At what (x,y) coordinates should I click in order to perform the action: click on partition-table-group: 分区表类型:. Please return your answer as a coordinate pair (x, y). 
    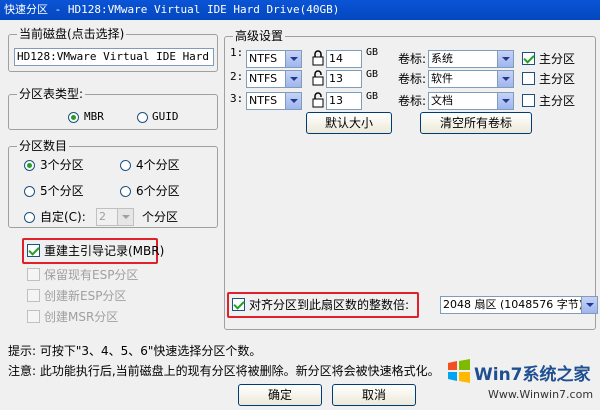
    Looking at the image, I should click on (113, 108).